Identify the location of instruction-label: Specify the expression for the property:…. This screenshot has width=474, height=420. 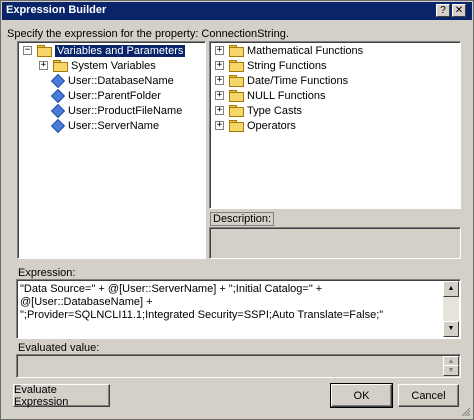
(148, 34).